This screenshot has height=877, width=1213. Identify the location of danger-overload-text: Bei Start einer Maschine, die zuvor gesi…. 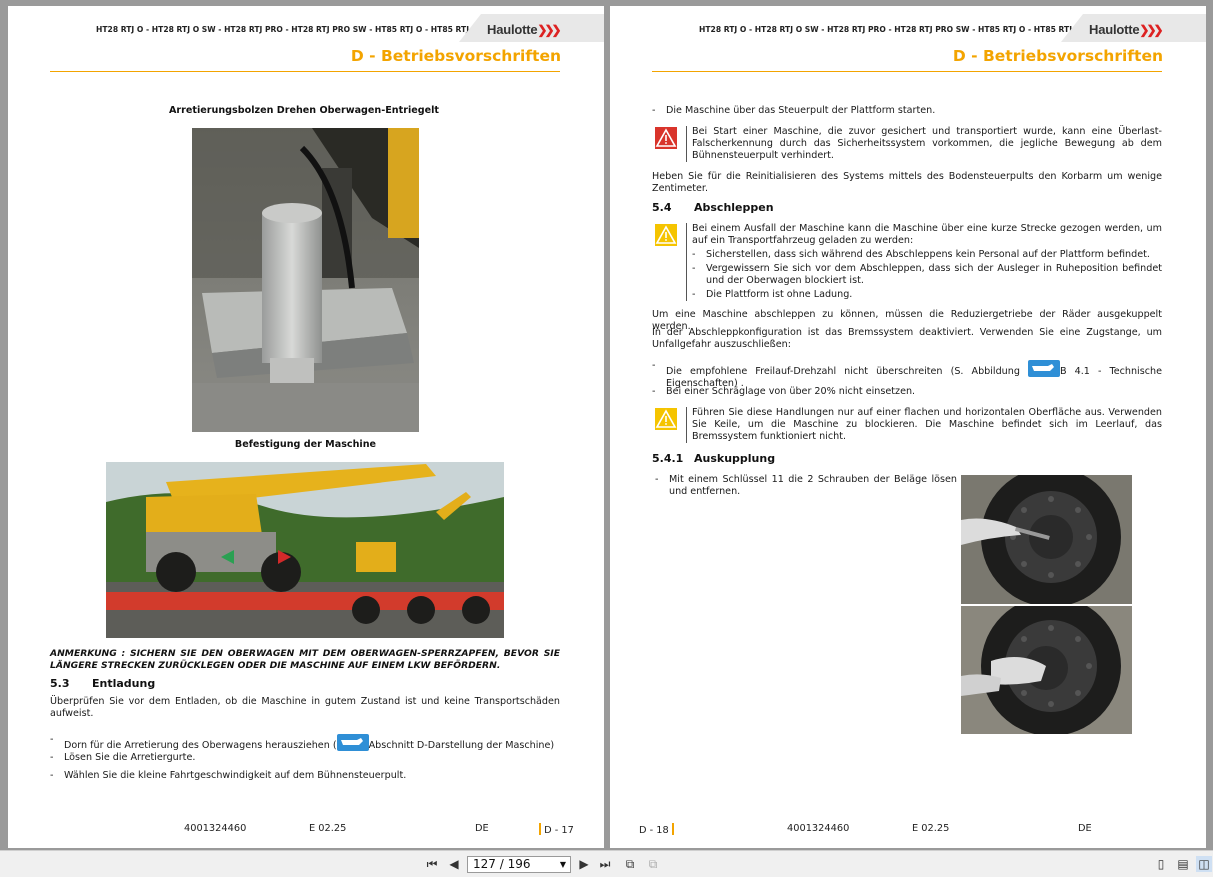
(924, 144).